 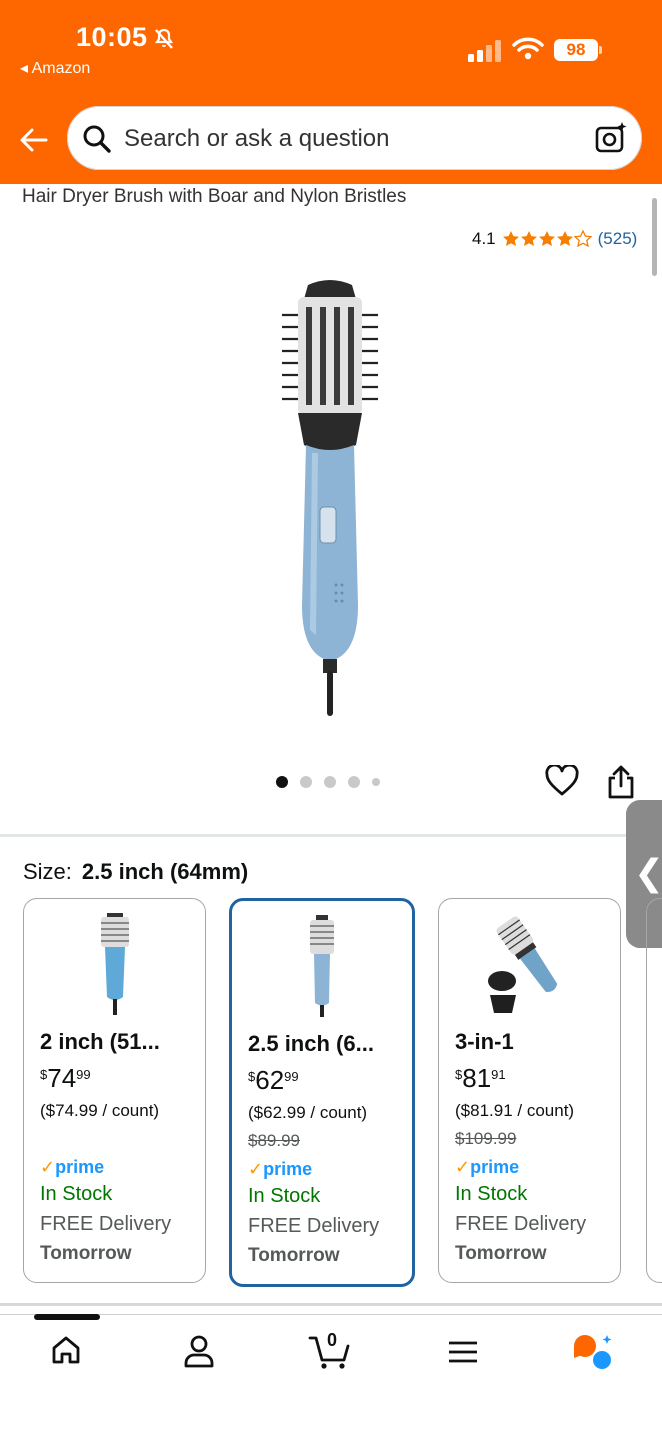 What do you see at coordinates (308, 1112) in the screenshot?
I see `unit-price: ($62.99 / count)` at bounding box center [308, 1112].